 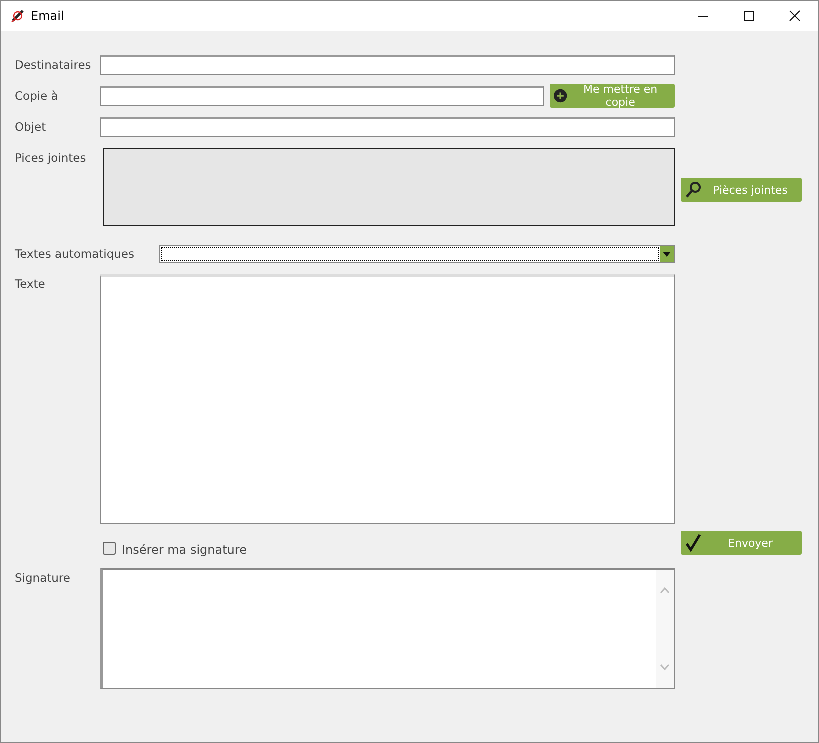 I want to click on field-label: Objet, so click(x=31, y=127).